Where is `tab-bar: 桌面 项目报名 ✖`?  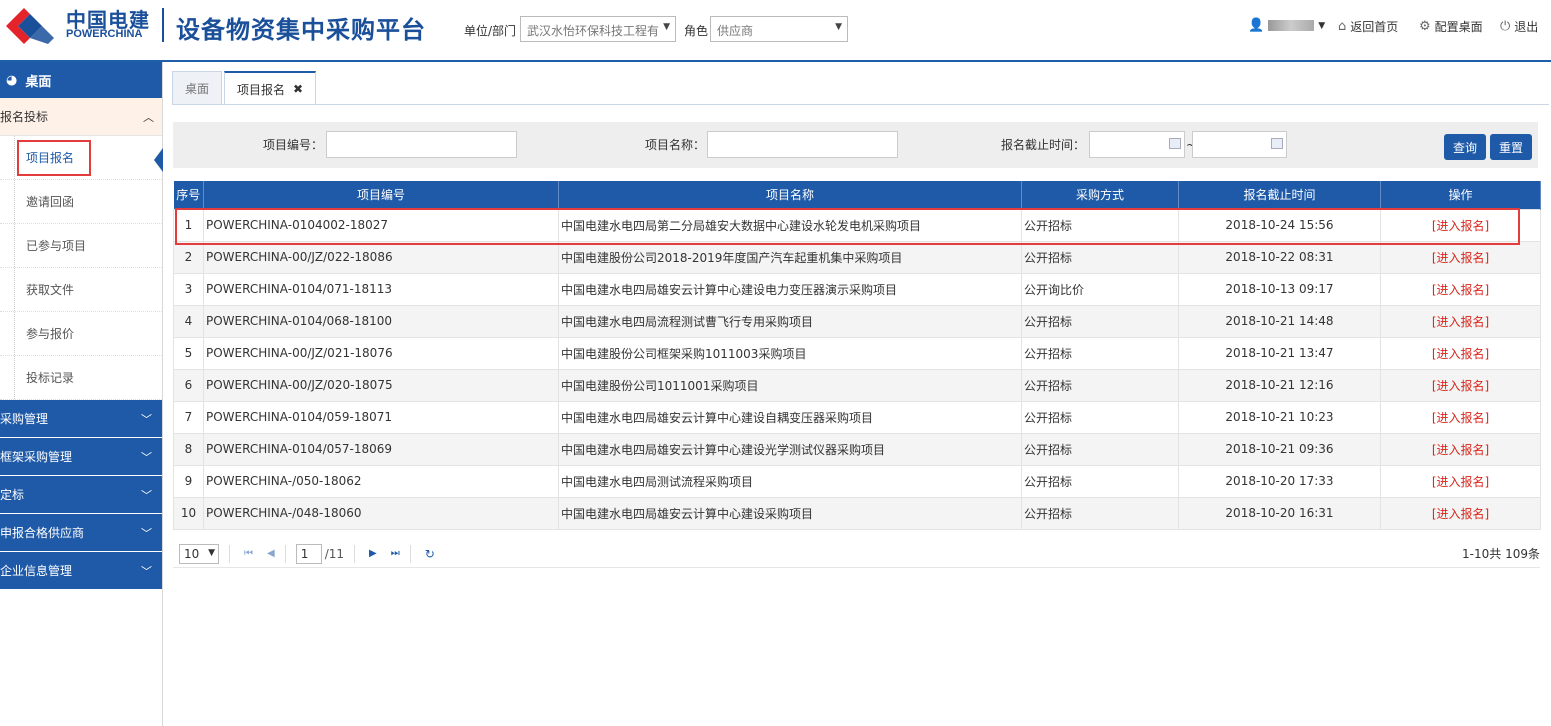 tab-bar: 桌面 项目报名 ✖ is located at coordinates (245, 88).